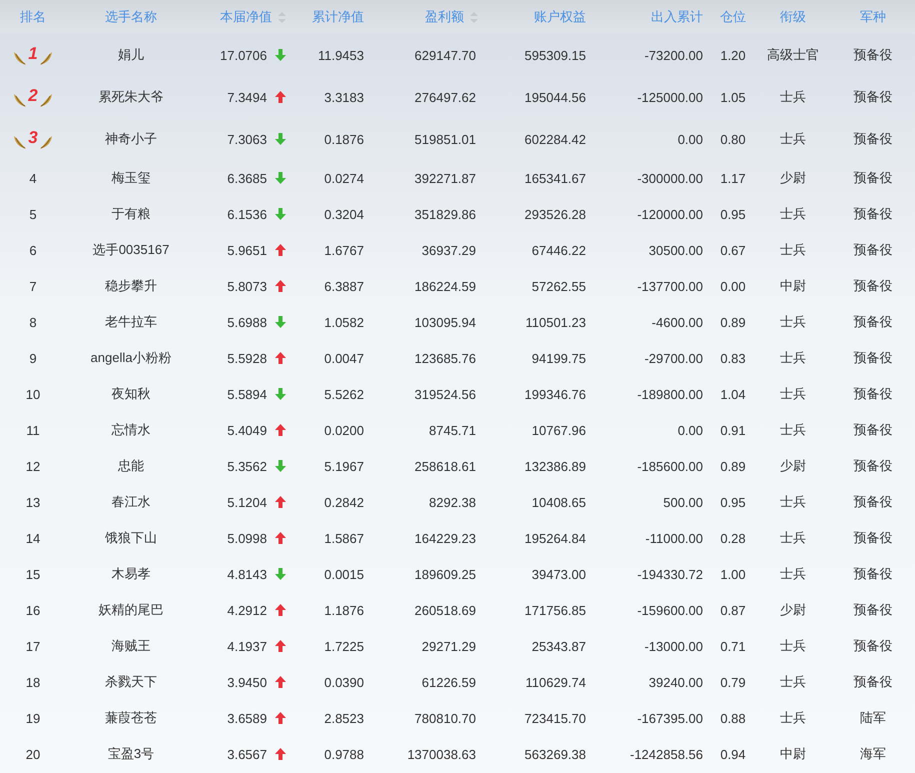  What do you see at coordinates (247, 682) in the screenshot?
I see `net-value: 3.9450` at bounding box center [247, 682].